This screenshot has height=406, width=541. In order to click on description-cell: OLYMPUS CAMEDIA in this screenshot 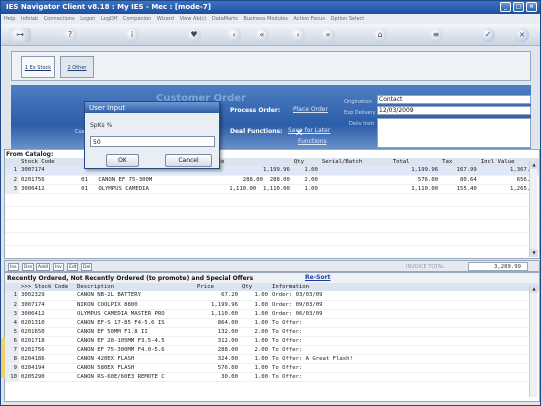, I will do `click(142, 189)`.